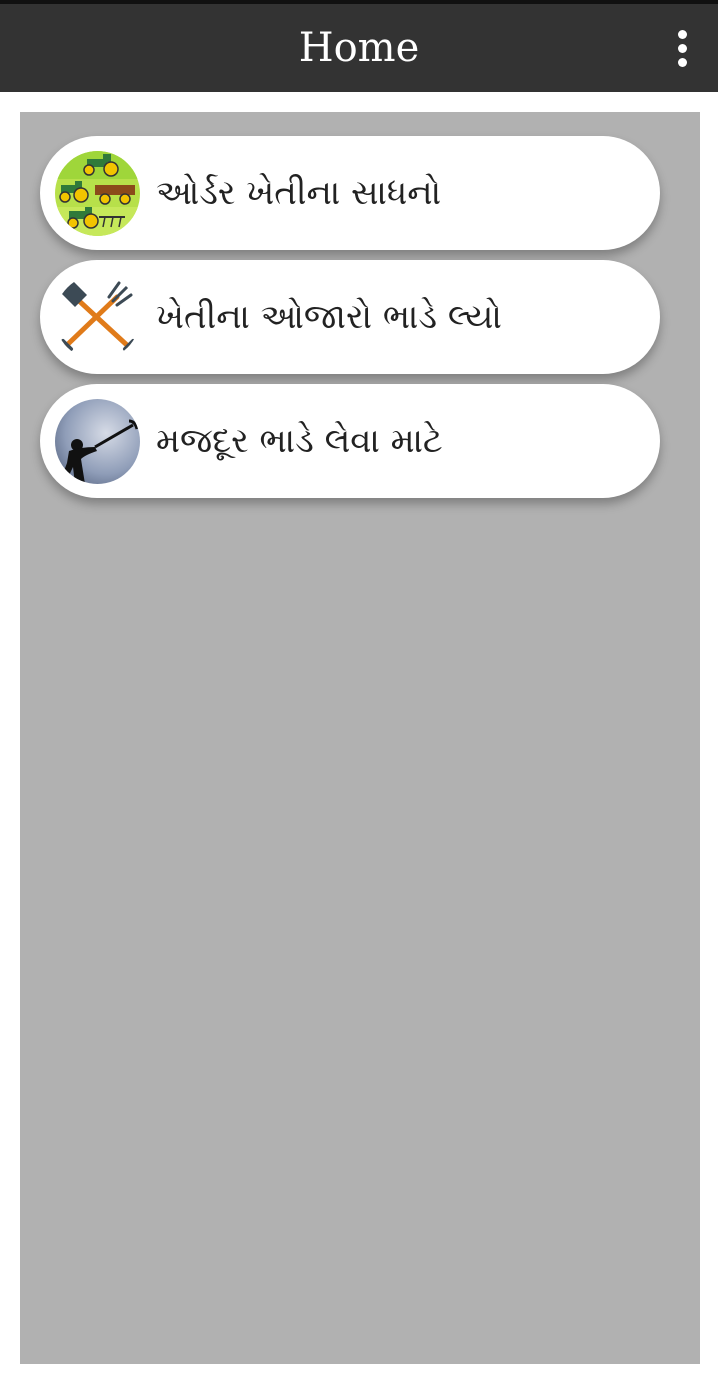  Describe the element at coordinates (329, 317) in the screenshot. I see `menu-item-label: ખેતીના ઓજારો ભાડે લ્યો` at that location.